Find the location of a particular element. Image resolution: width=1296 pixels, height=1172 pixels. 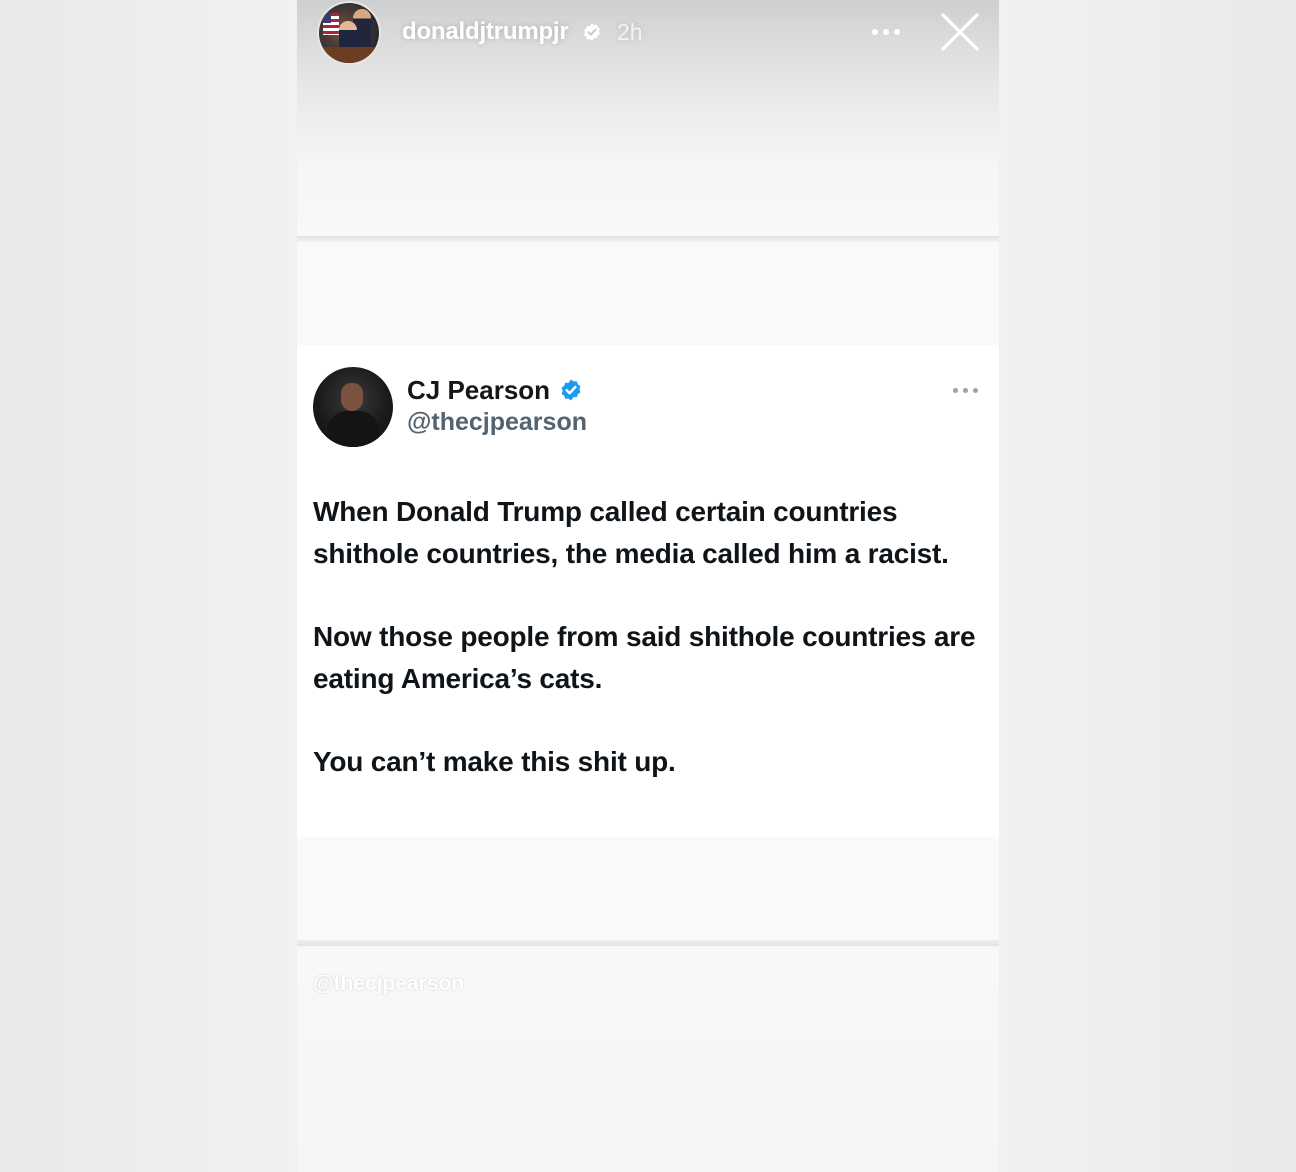

story-timestamp: 2h is located at coordinates (630, 32).